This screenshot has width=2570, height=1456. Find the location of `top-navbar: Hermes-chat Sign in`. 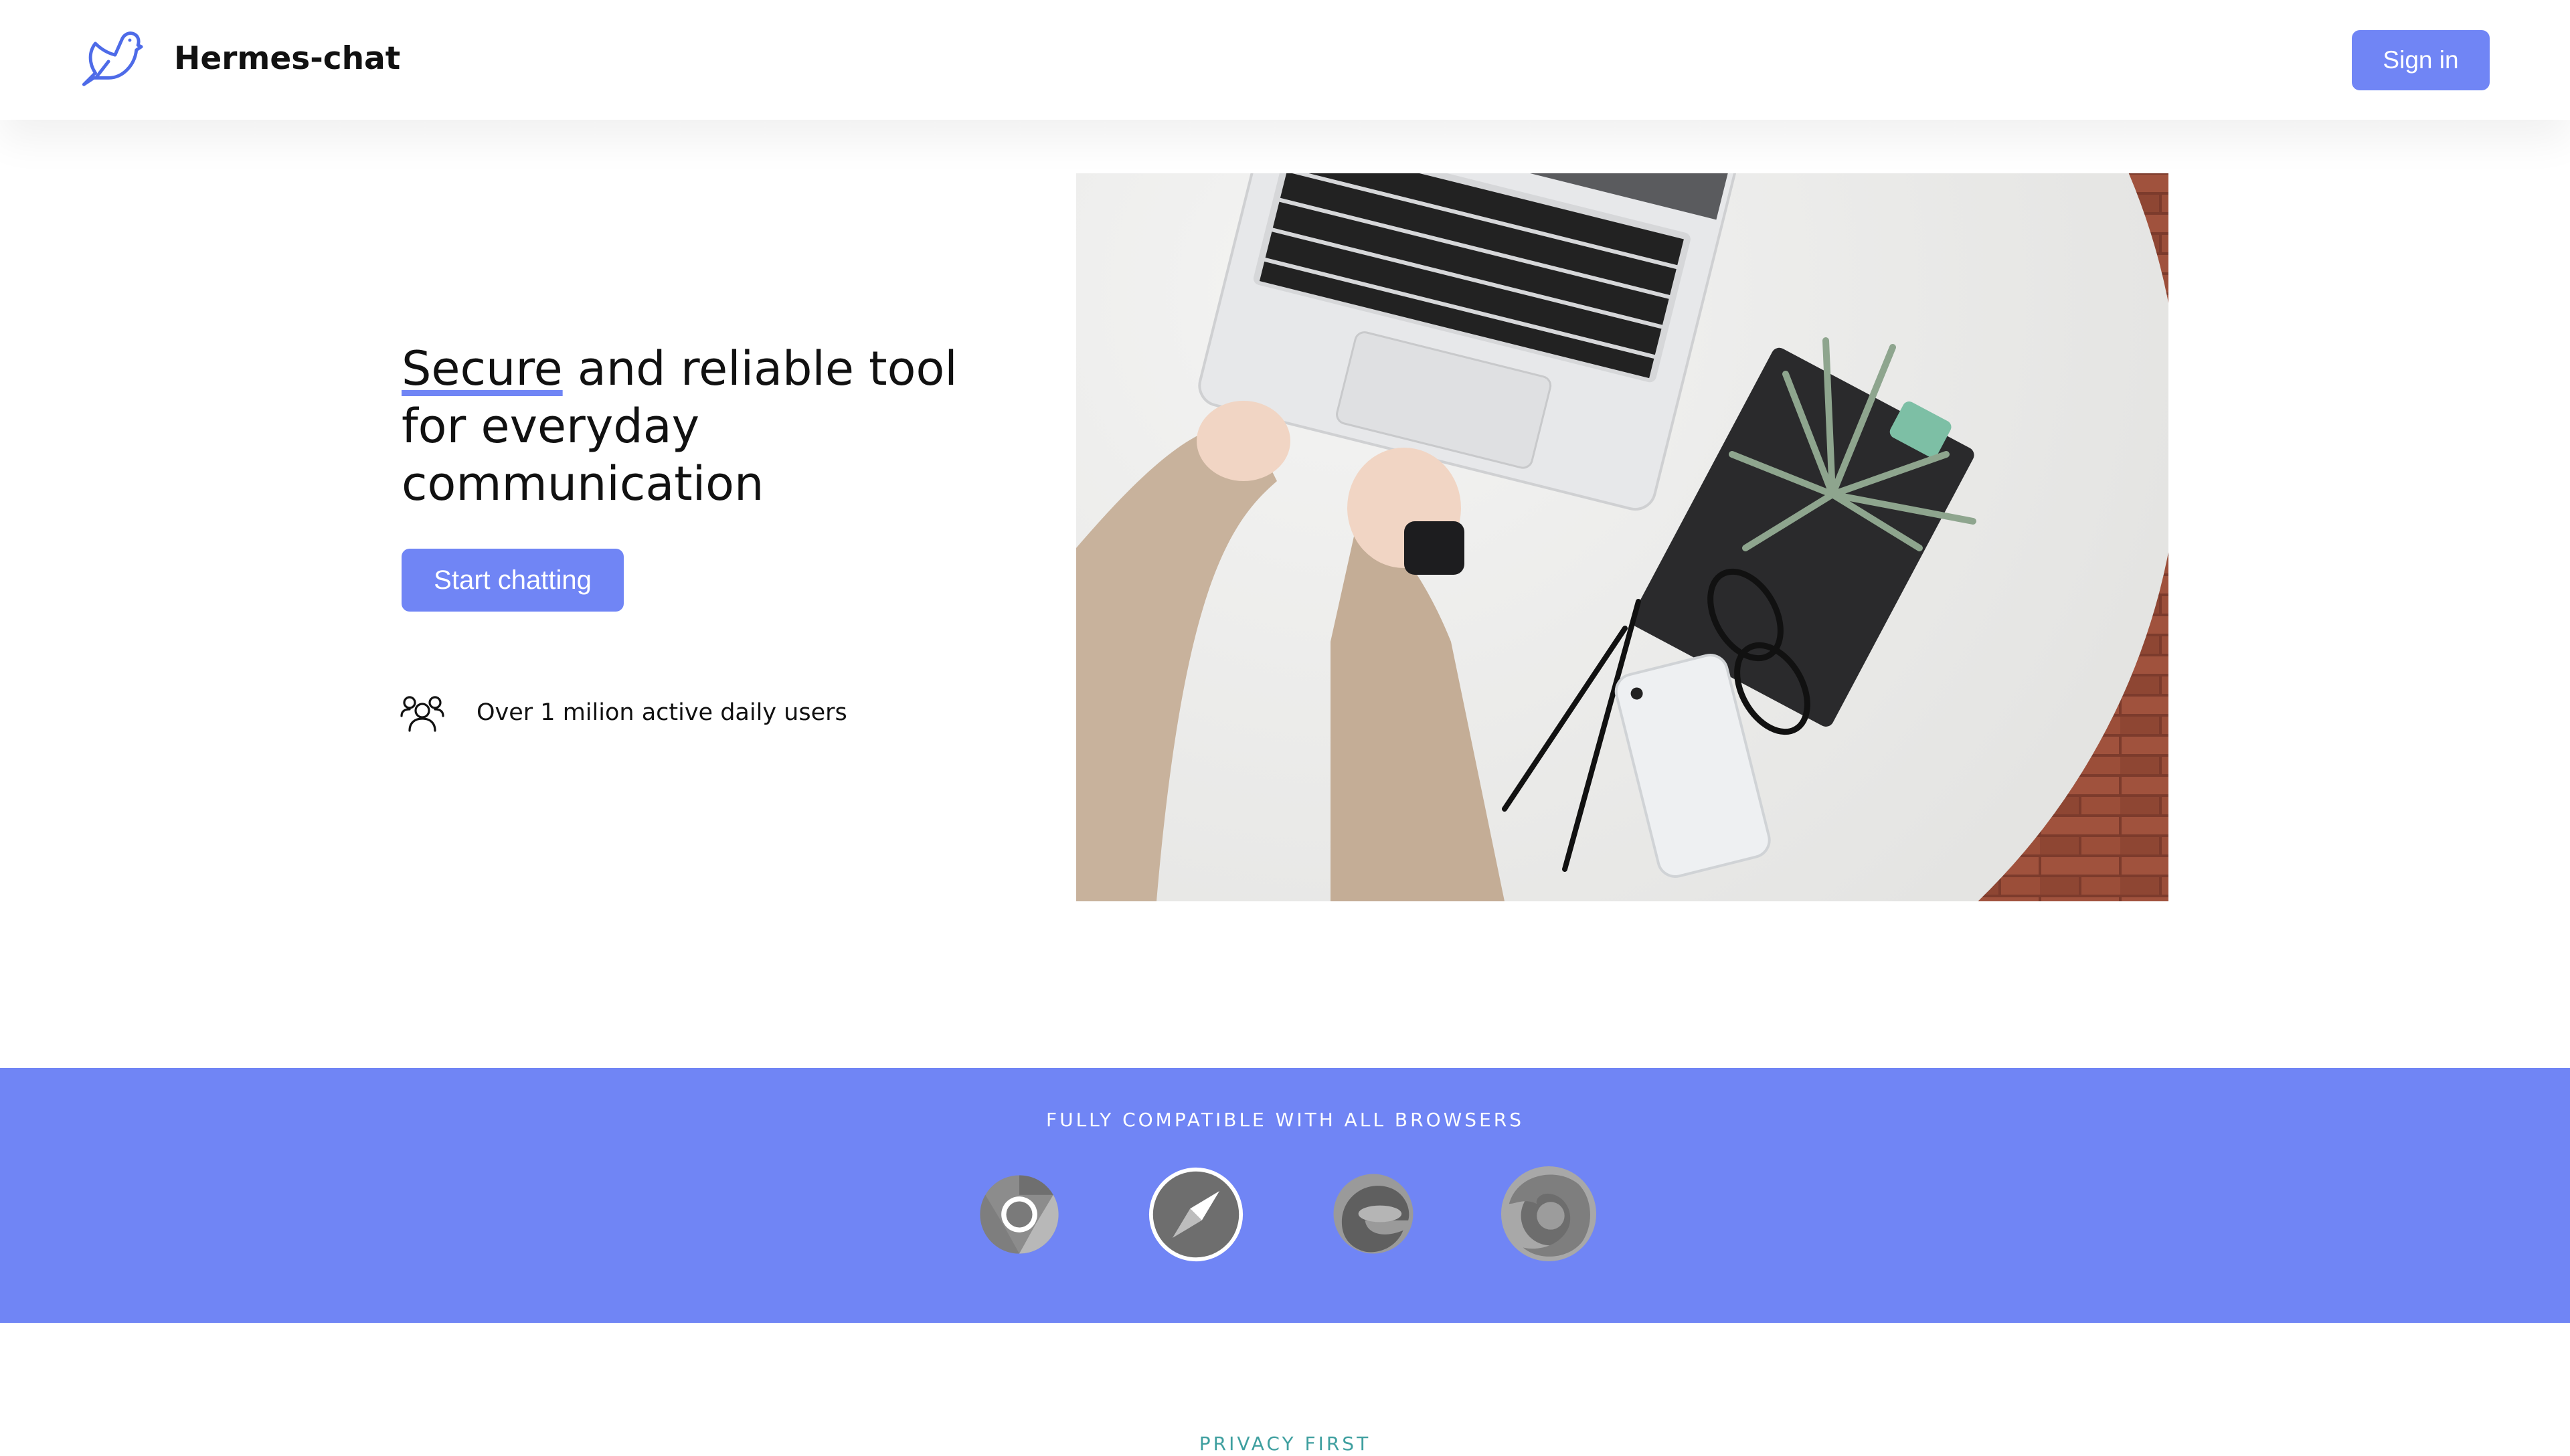

top-navbar: Hermes-chat Sign in is located at coordinates (1285, 60).